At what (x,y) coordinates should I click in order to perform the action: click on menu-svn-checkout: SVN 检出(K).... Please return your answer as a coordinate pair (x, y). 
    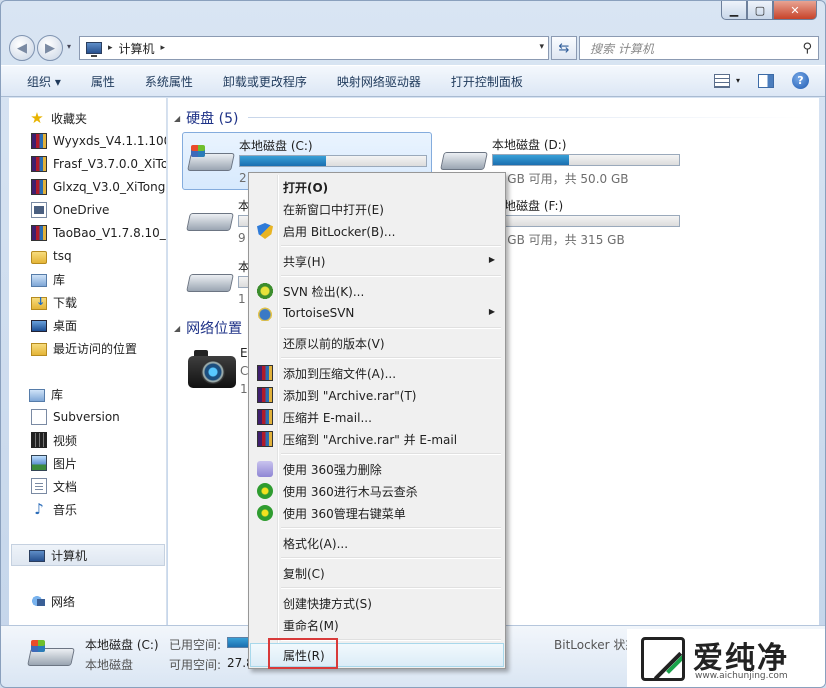
    Looking at the image, I should click on (377, 291).